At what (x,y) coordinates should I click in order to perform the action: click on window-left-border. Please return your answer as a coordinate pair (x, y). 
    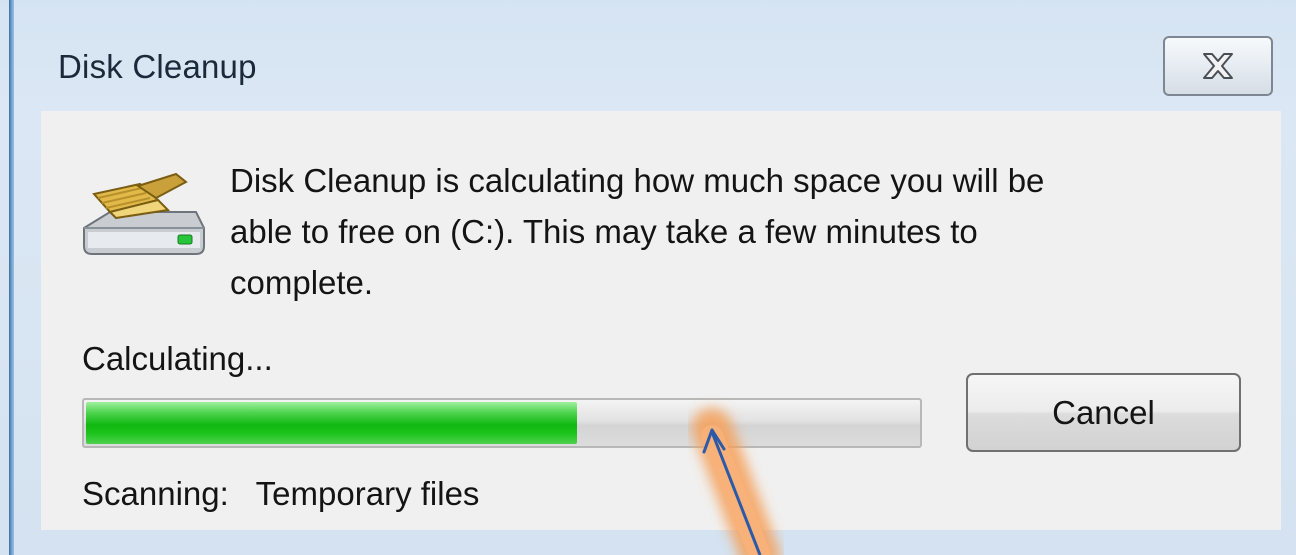
    Looking at the image, I should click on (11, 277).